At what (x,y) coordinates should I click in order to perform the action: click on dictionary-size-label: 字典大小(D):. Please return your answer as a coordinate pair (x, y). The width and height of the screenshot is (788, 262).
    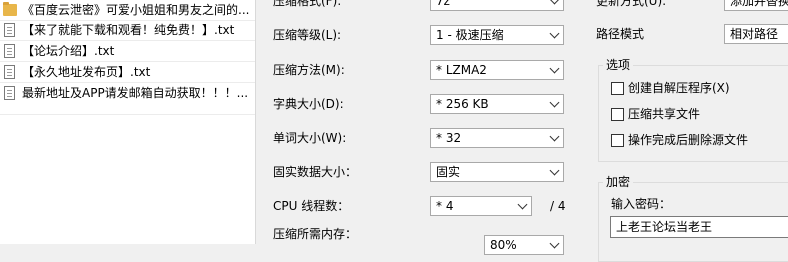
    Looking at the image, I should click on (308, 104).